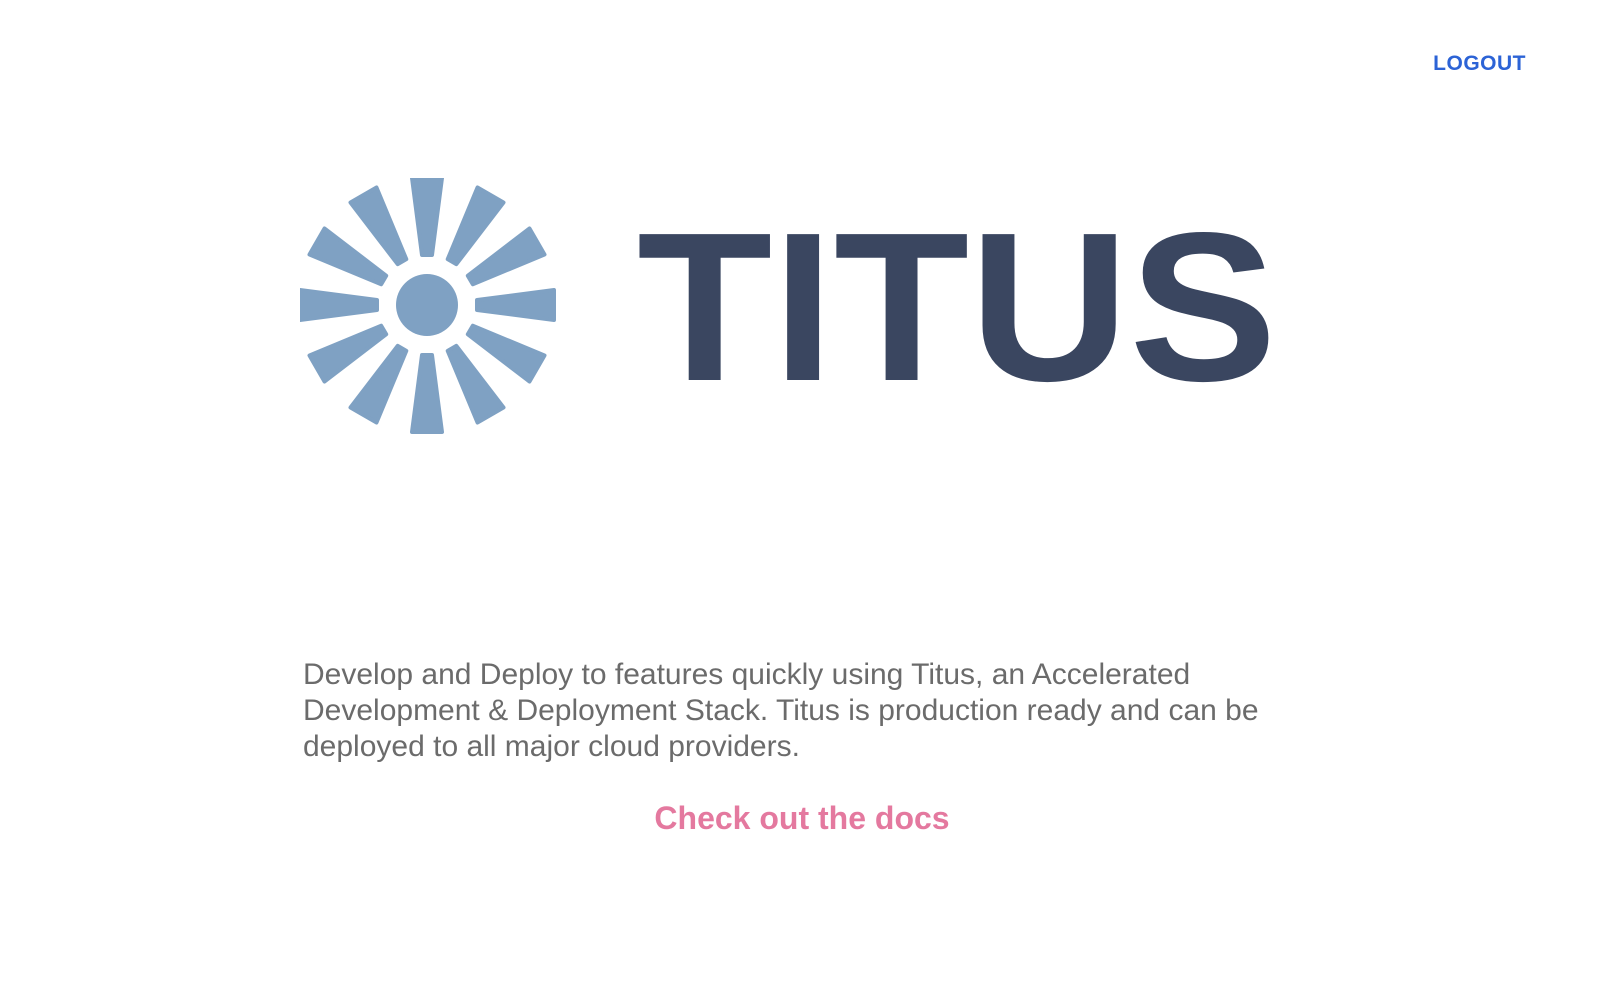 The height and width of the screenshot is (986, 1604). Describe the element at coordinates (957, 306) in the screenshot. I see `brand-wordmark: TITUS` at that location.